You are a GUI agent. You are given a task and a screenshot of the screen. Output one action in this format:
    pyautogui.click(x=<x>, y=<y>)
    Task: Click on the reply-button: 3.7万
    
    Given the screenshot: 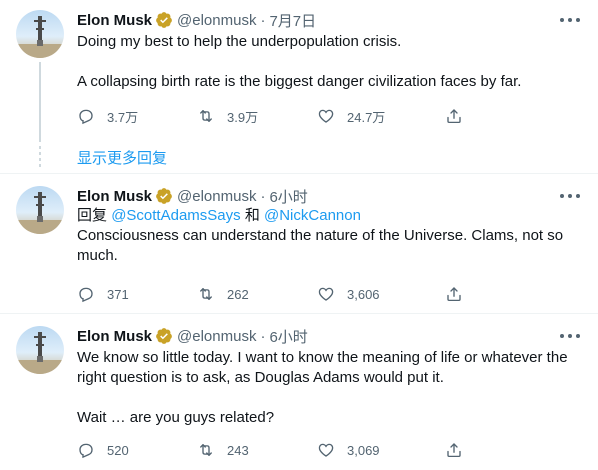 What is the action you would take?
    pyautogui.click(x=137, y=116)
    